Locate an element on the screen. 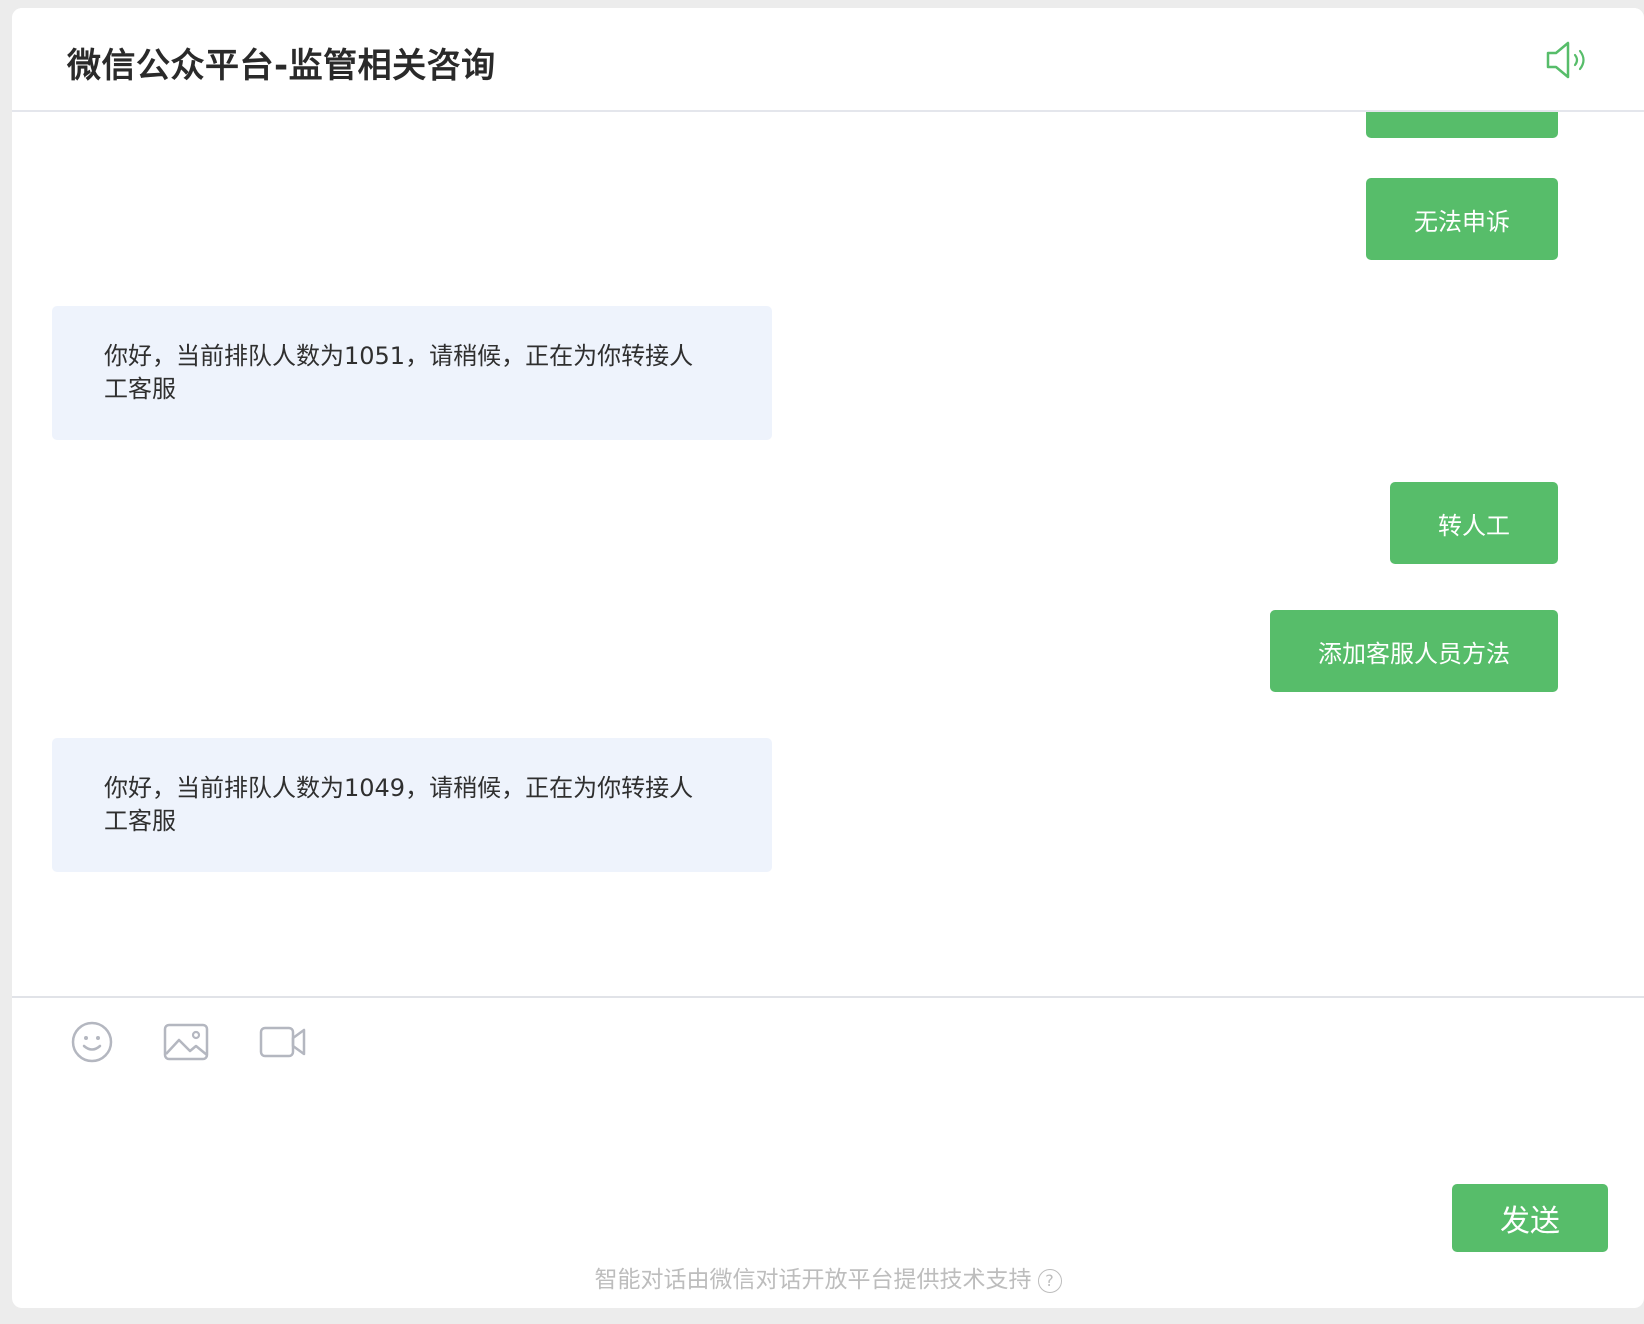  outgoing-message: 无法申诉 is located at coordinates (1462, 219).